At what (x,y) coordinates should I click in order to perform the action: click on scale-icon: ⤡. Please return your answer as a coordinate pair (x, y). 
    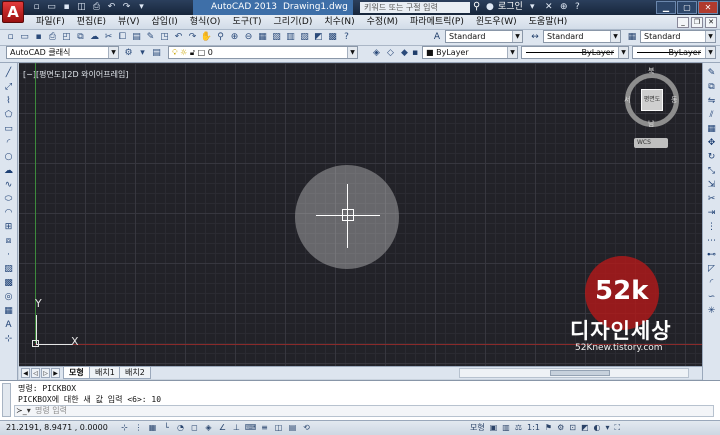
    Looking at the image, I should click on (711, 171).